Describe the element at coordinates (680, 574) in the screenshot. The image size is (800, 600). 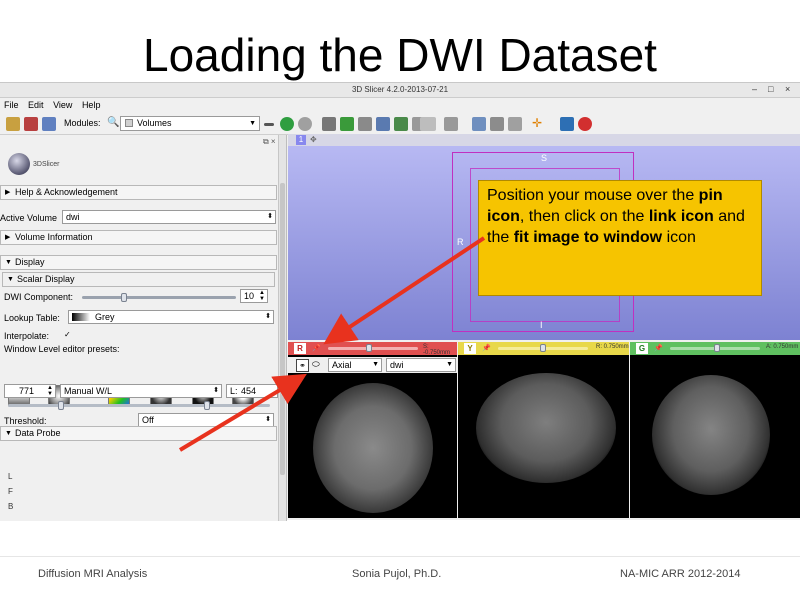
I see `footer-right: NA-MIC ARR 2012-2014` at that location.